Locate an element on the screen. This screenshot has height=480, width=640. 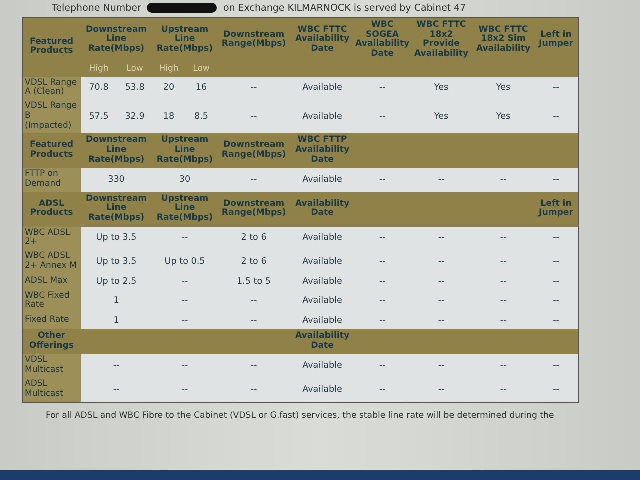
product-name: VDSL Range B (Impacted) is located at coordinates (51, 117).